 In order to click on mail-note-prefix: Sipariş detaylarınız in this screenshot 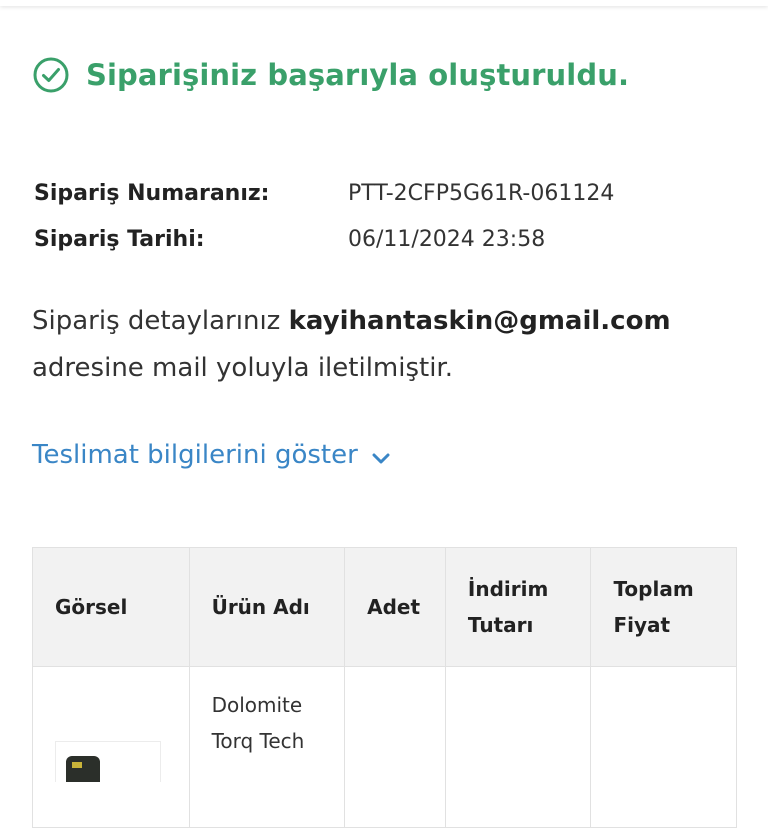, I will do `click(160, 321)`.